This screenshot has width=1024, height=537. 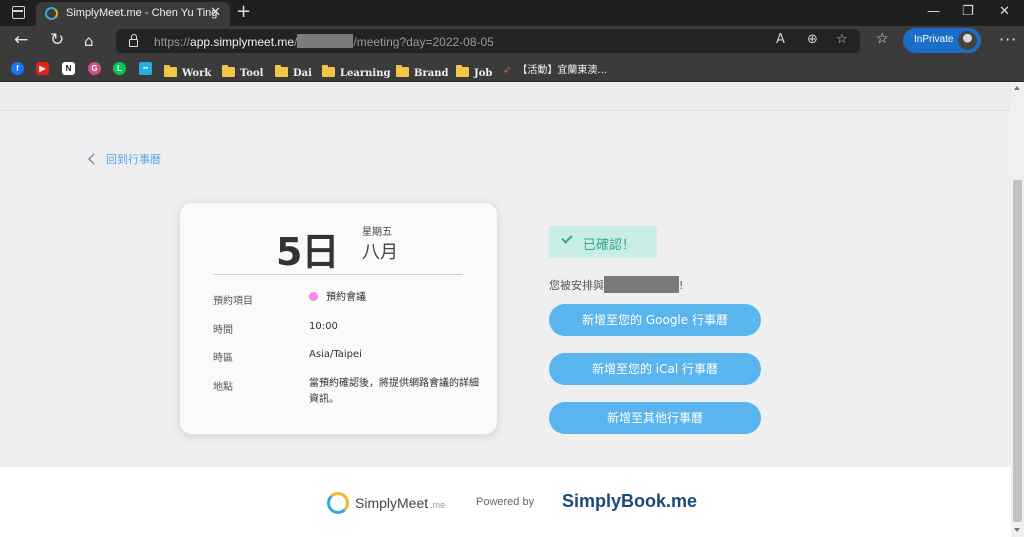 What do you see at coordinates (233, 301) in the screenshot?
I see `service-label: 預約項目` at bounding box center [233, 301].